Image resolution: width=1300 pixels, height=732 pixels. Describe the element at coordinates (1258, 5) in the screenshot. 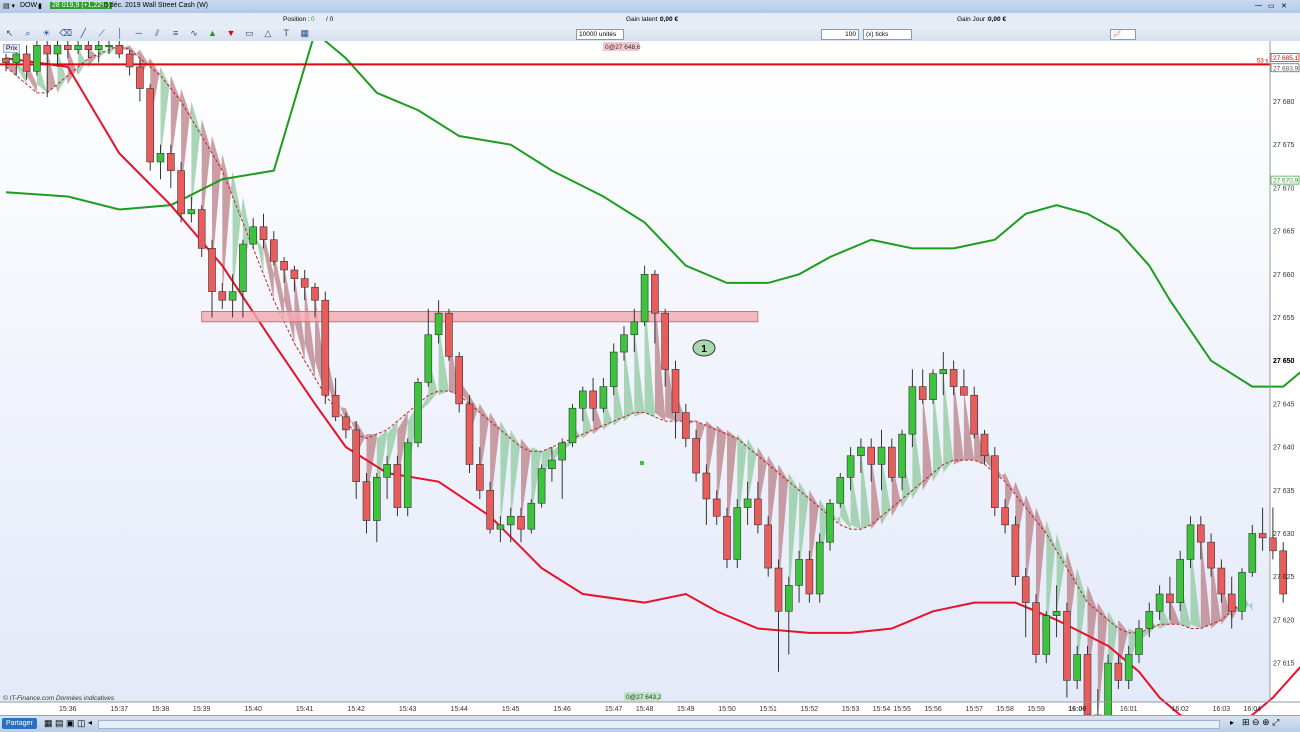

I see `minimize-icon: —` at that location.